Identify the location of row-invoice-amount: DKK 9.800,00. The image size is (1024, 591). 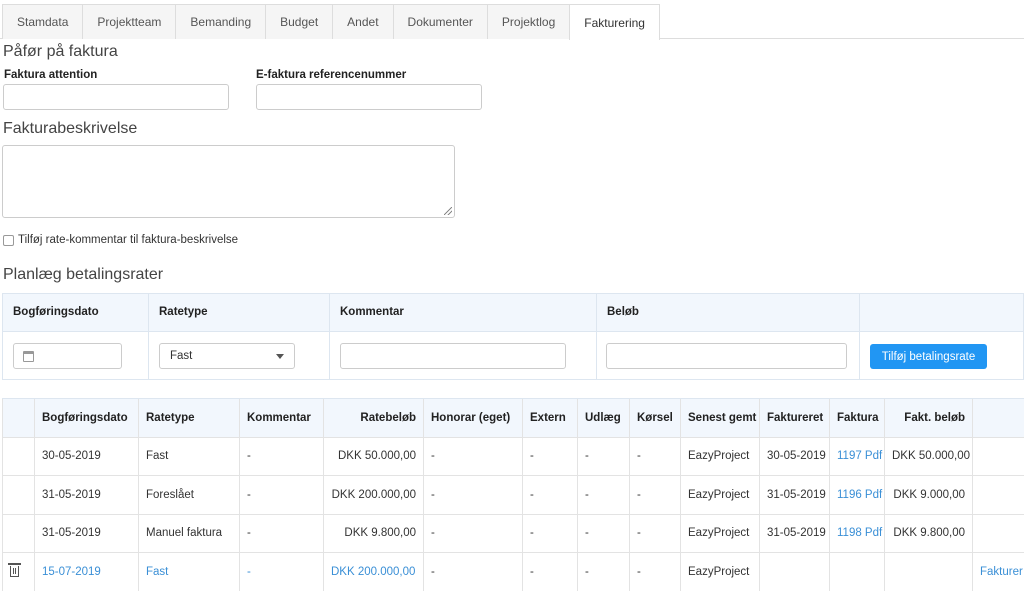
(928, 533).